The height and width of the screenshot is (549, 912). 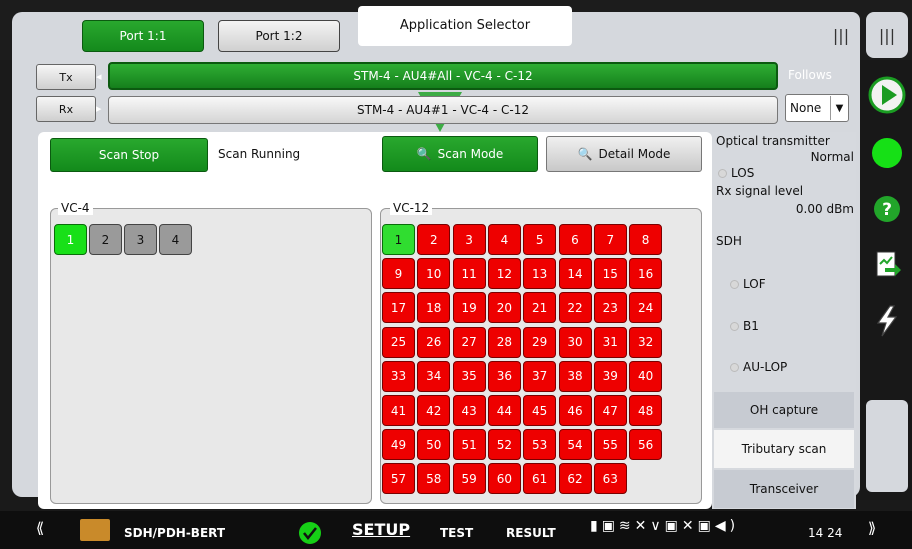 What do you see at coordinates (610, 376) in the screenshot?
I see `vc12-cell-39: 39` at bounding box center [610, 376].